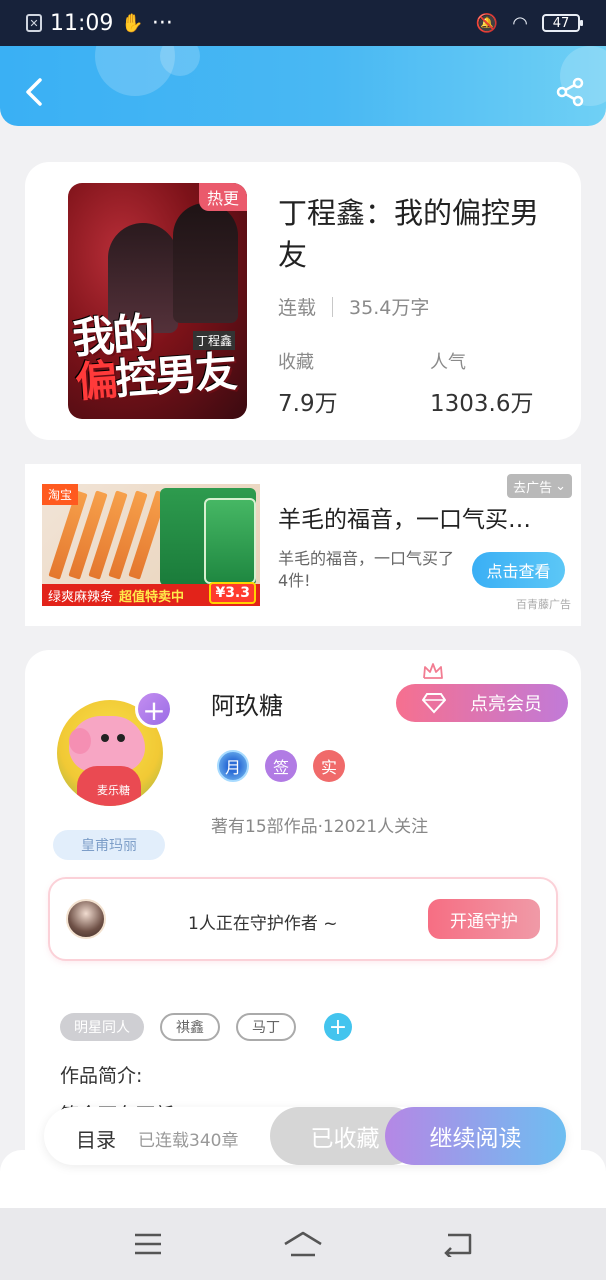 This screenshot has width=606, height=1280. I want to click on share-icon, so click(570, 92).